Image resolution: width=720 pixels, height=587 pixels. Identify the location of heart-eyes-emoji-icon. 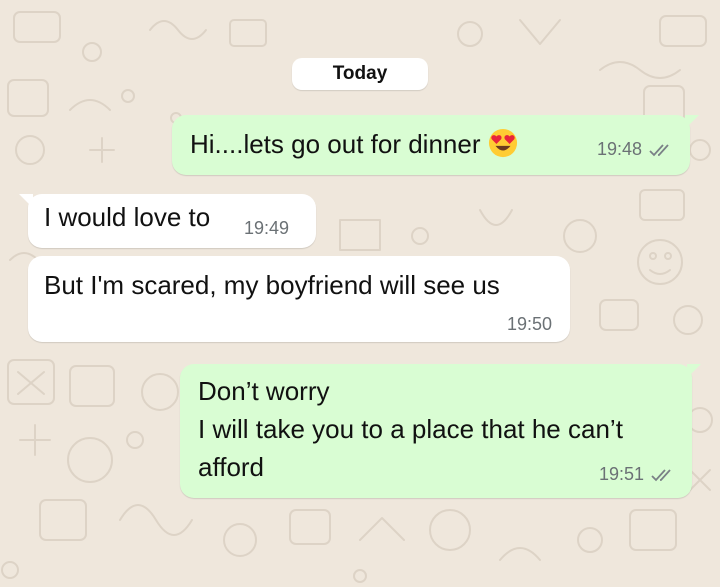
(503, 143).